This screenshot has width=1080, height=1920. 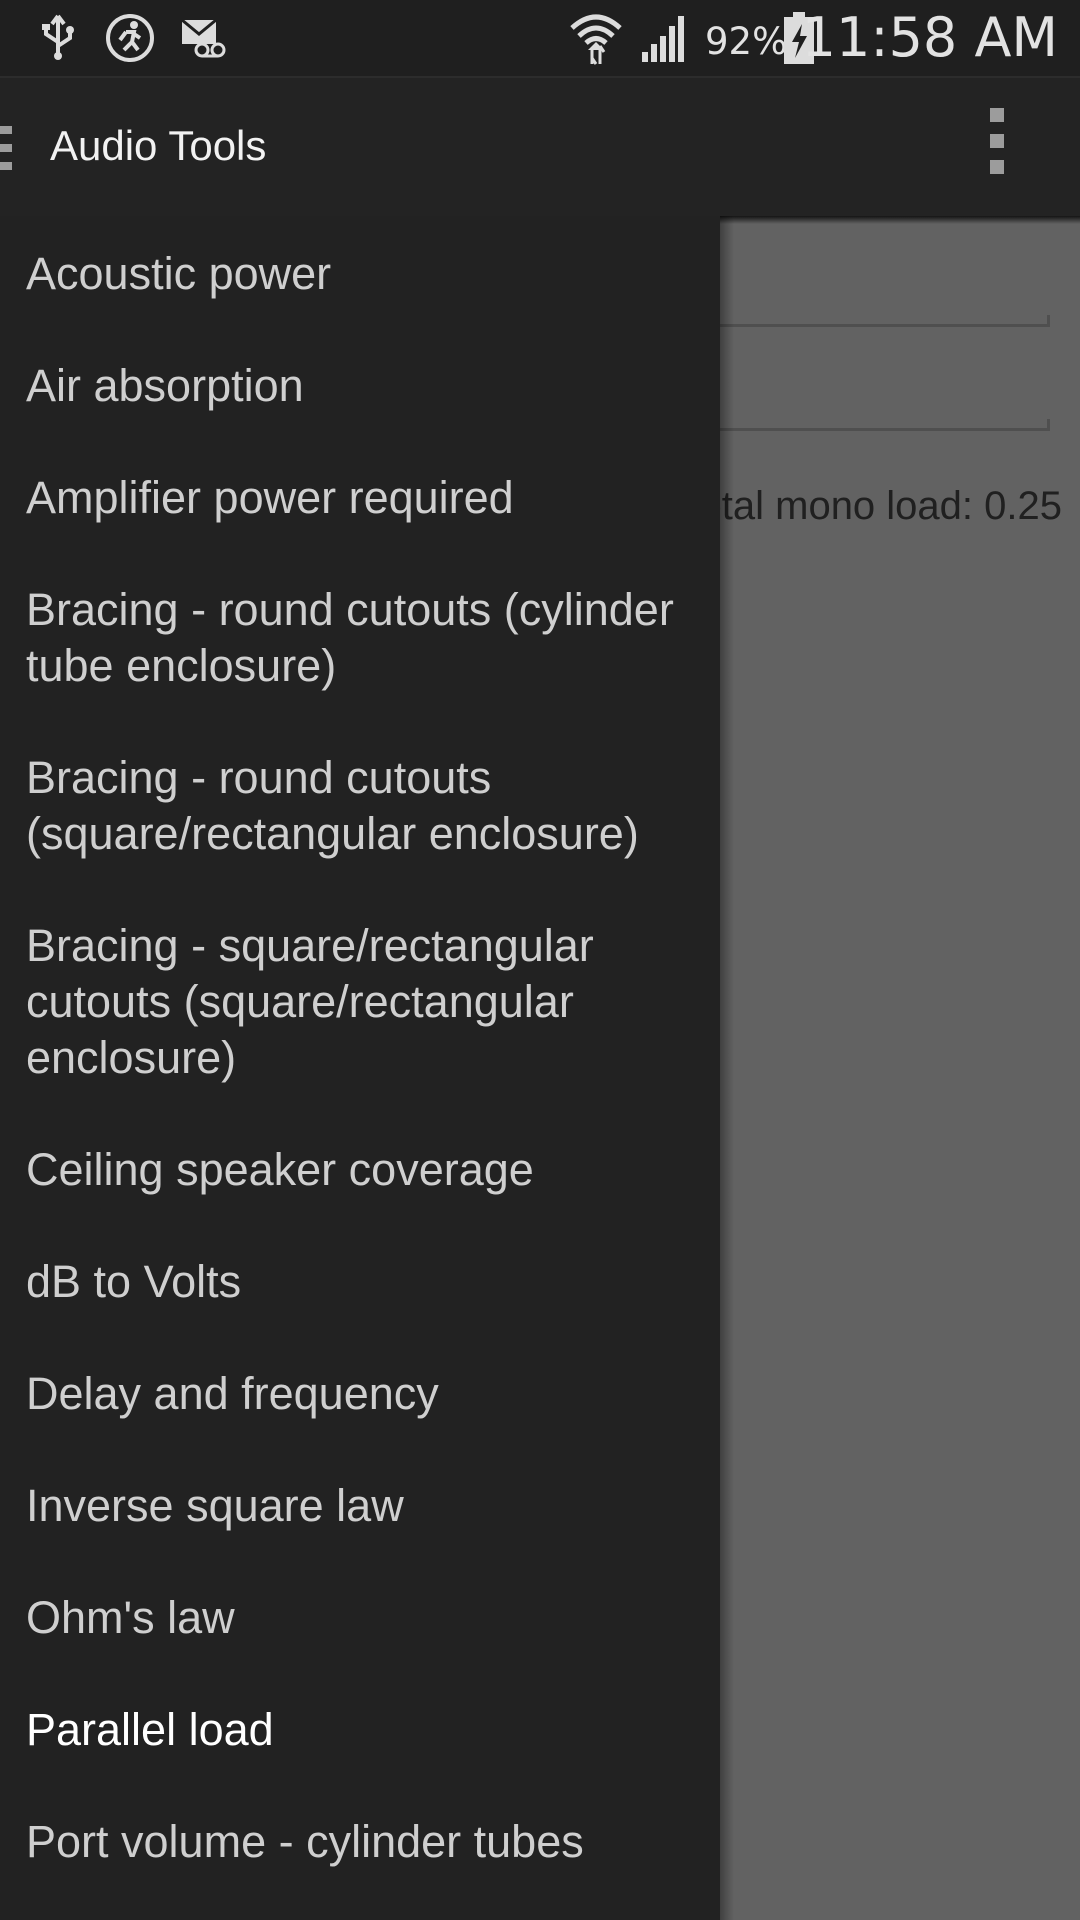 I want to click on overflow-menu-icon, so click(x=997, y=148).